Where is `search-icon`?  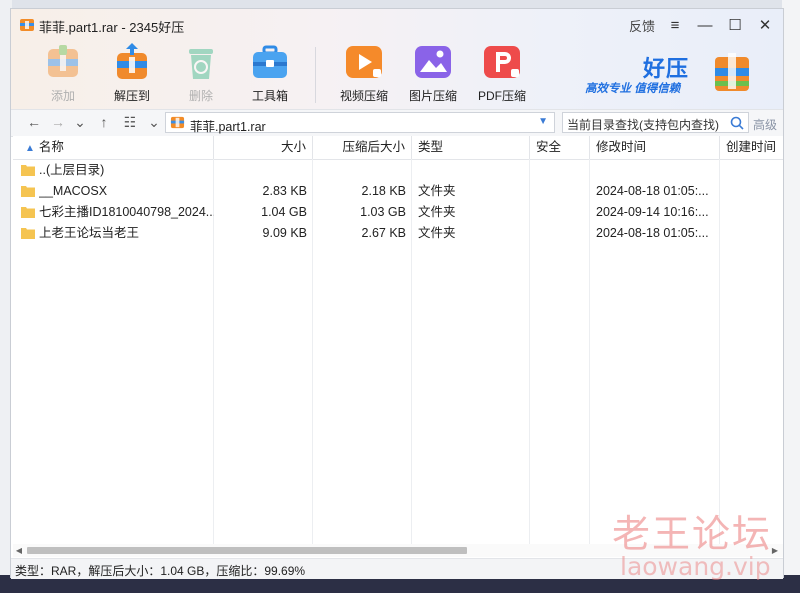 search-icon is located at coordinates (737, 123).